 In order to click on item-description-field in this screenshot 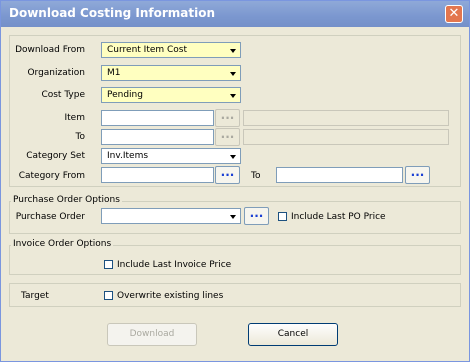, I will do `click(346, 118)`.